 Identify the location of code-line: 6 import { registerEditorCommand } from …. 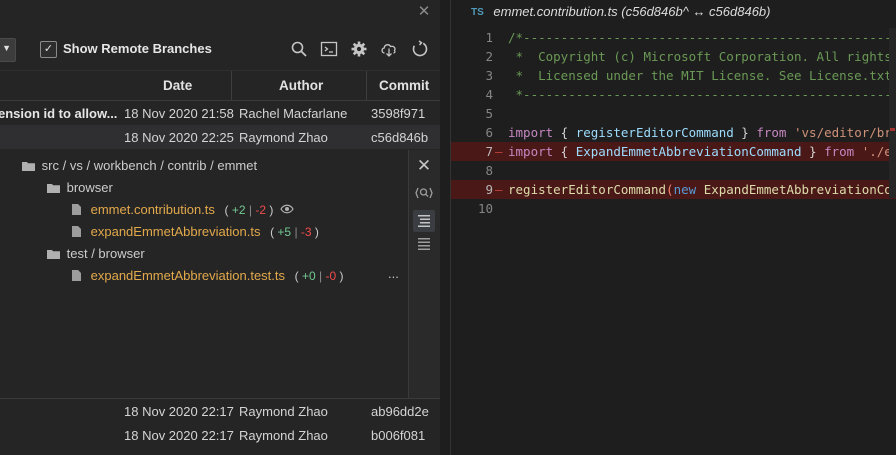
(673, 132).